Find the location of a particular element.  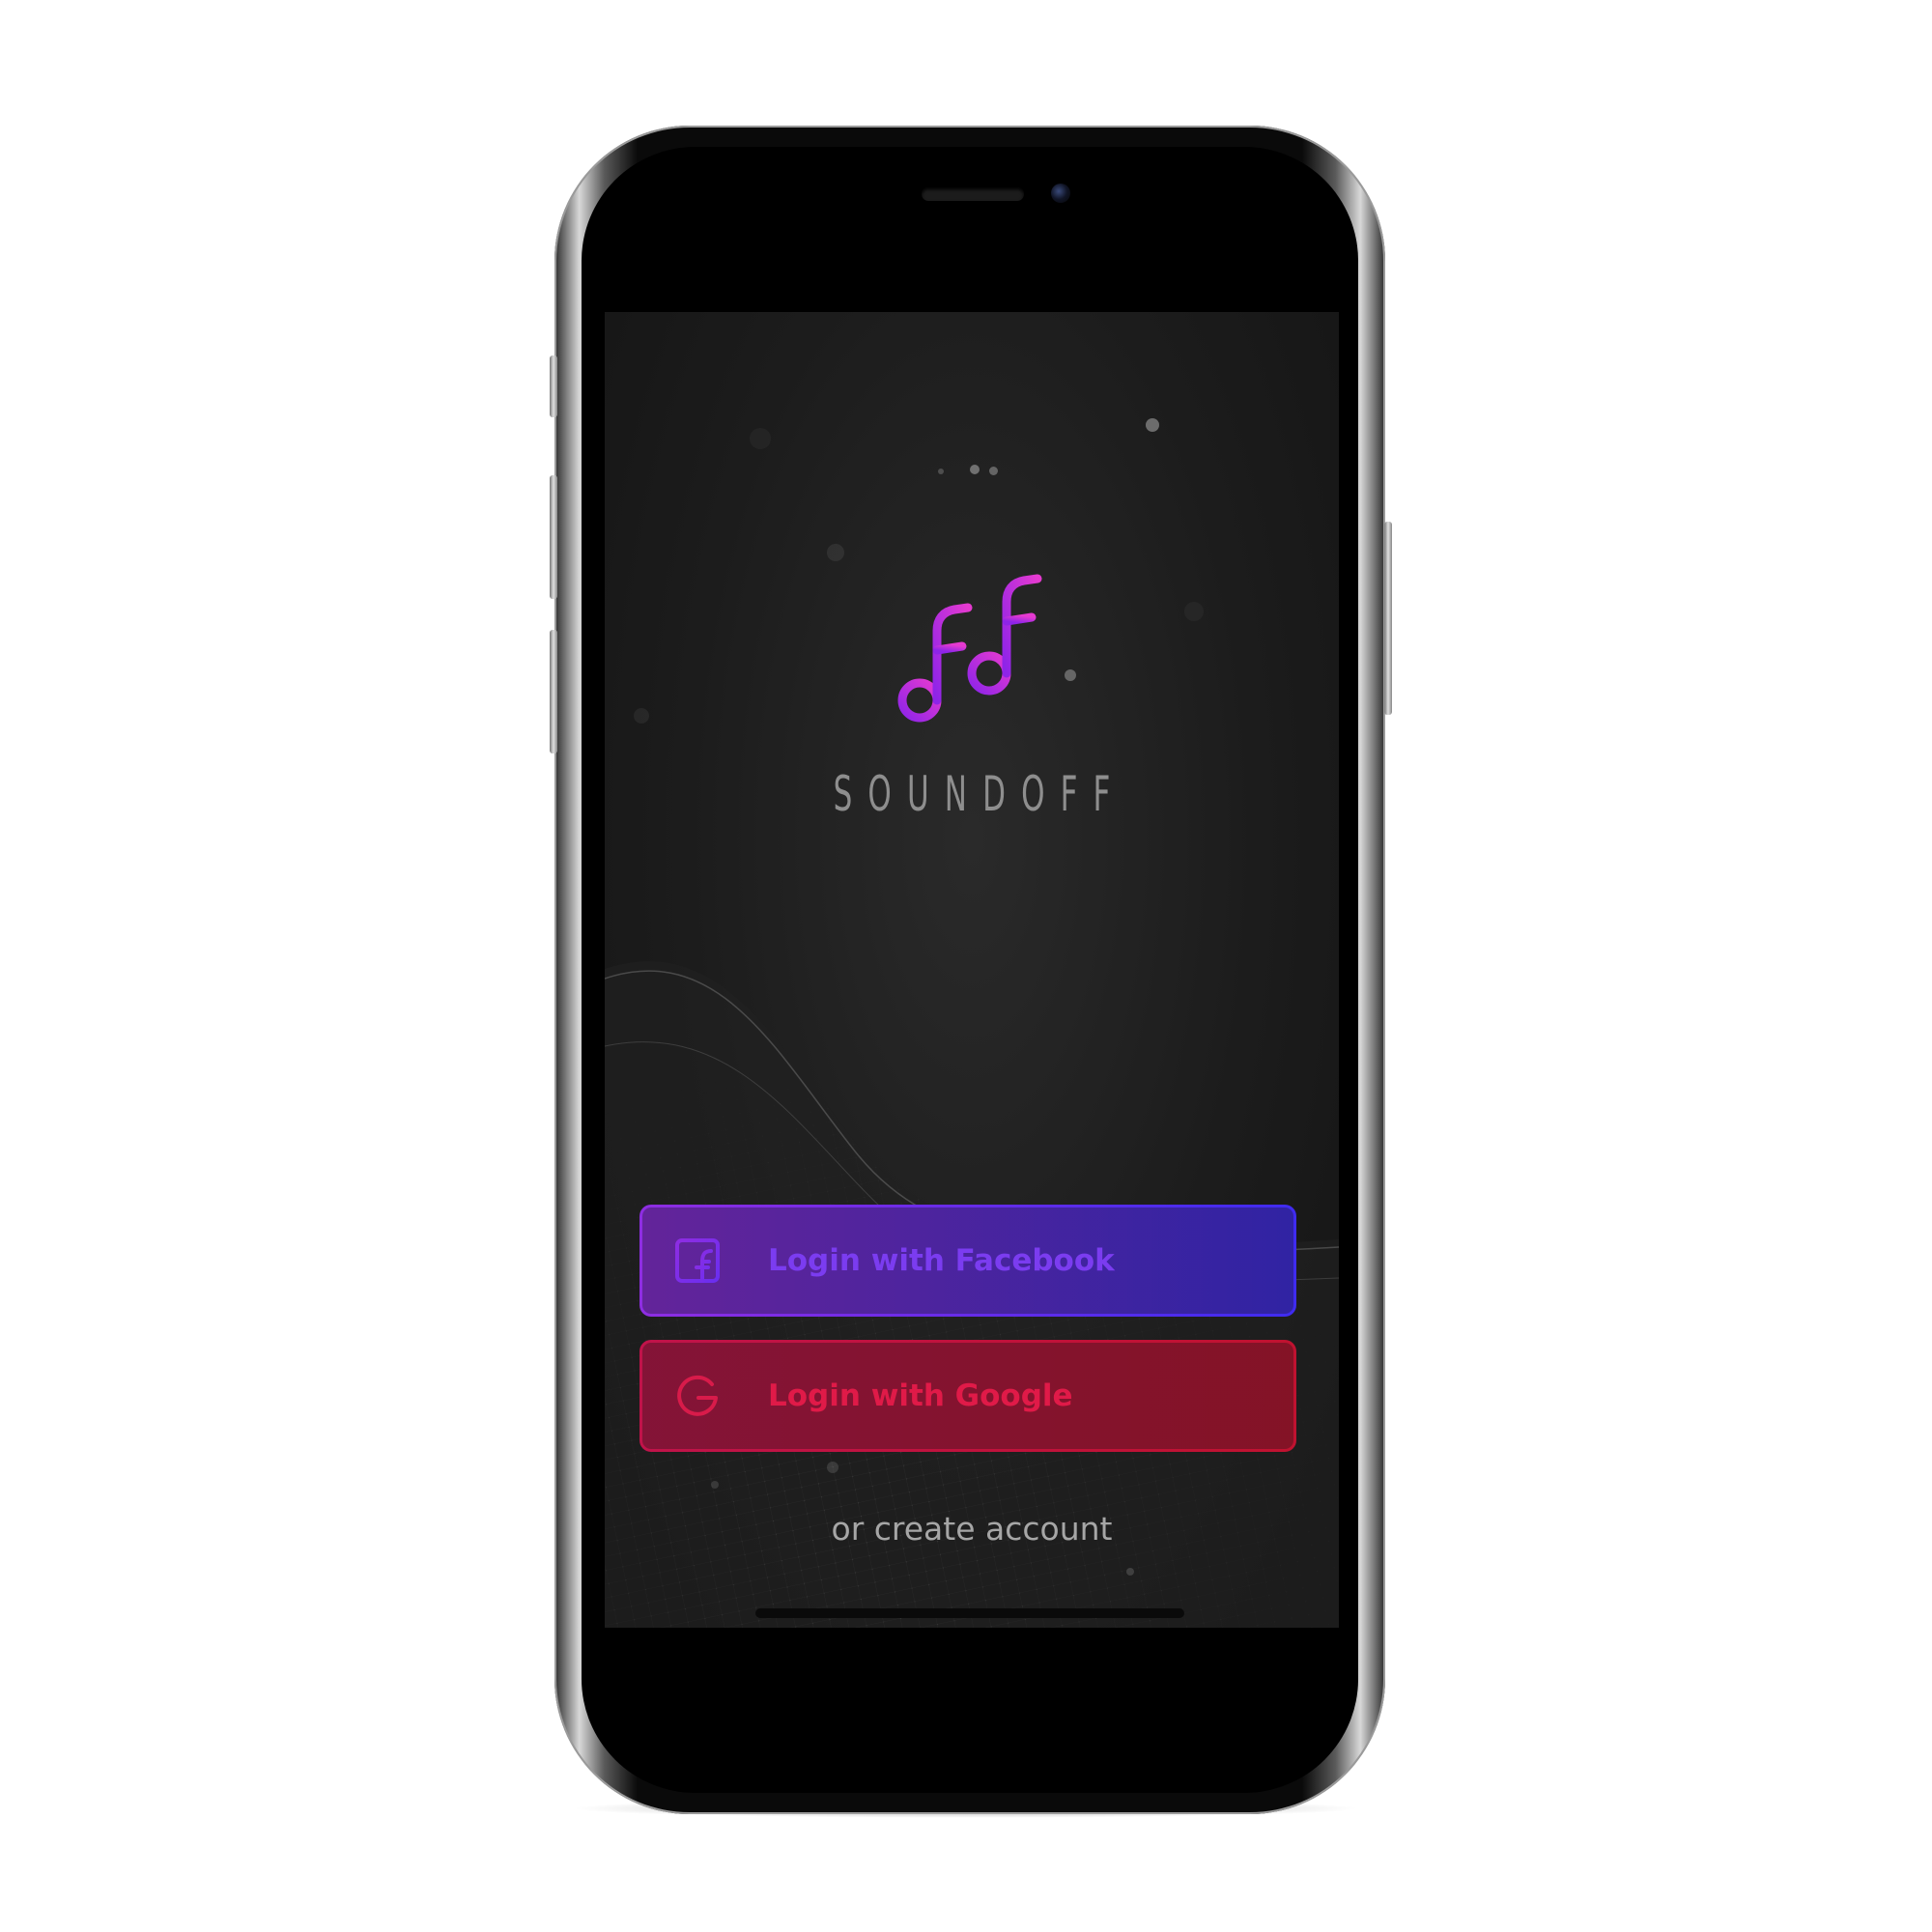

login-google-button: Login with Google is located at coordinates (967, 1396).